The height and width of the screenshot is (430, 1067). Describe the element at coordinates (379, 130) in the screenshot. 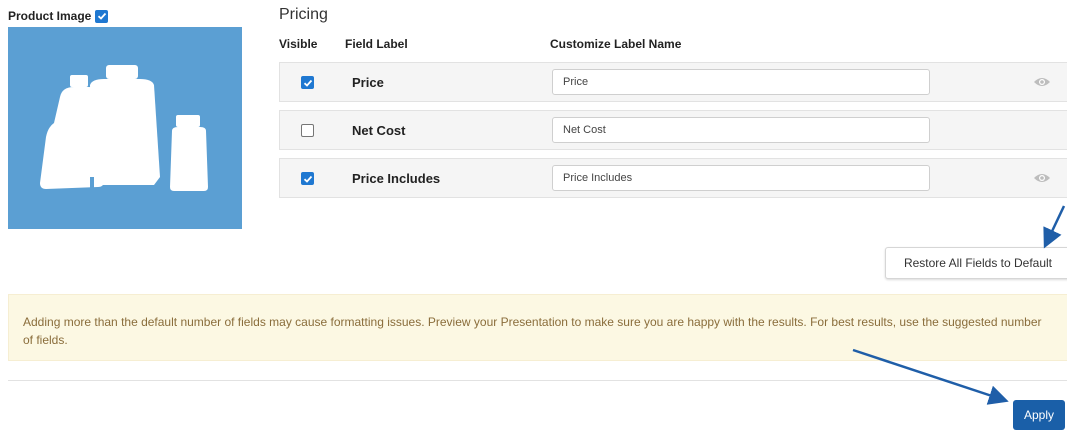

I see `field-label-net-cost: Net Cost` at that location.